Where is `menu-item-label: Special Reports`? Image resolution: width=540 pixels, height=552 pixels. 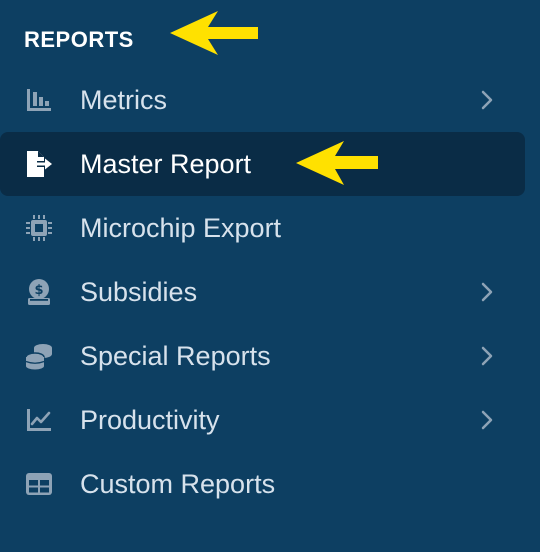 menu-item-label: Special Reports is located at coordinates (175, 356).